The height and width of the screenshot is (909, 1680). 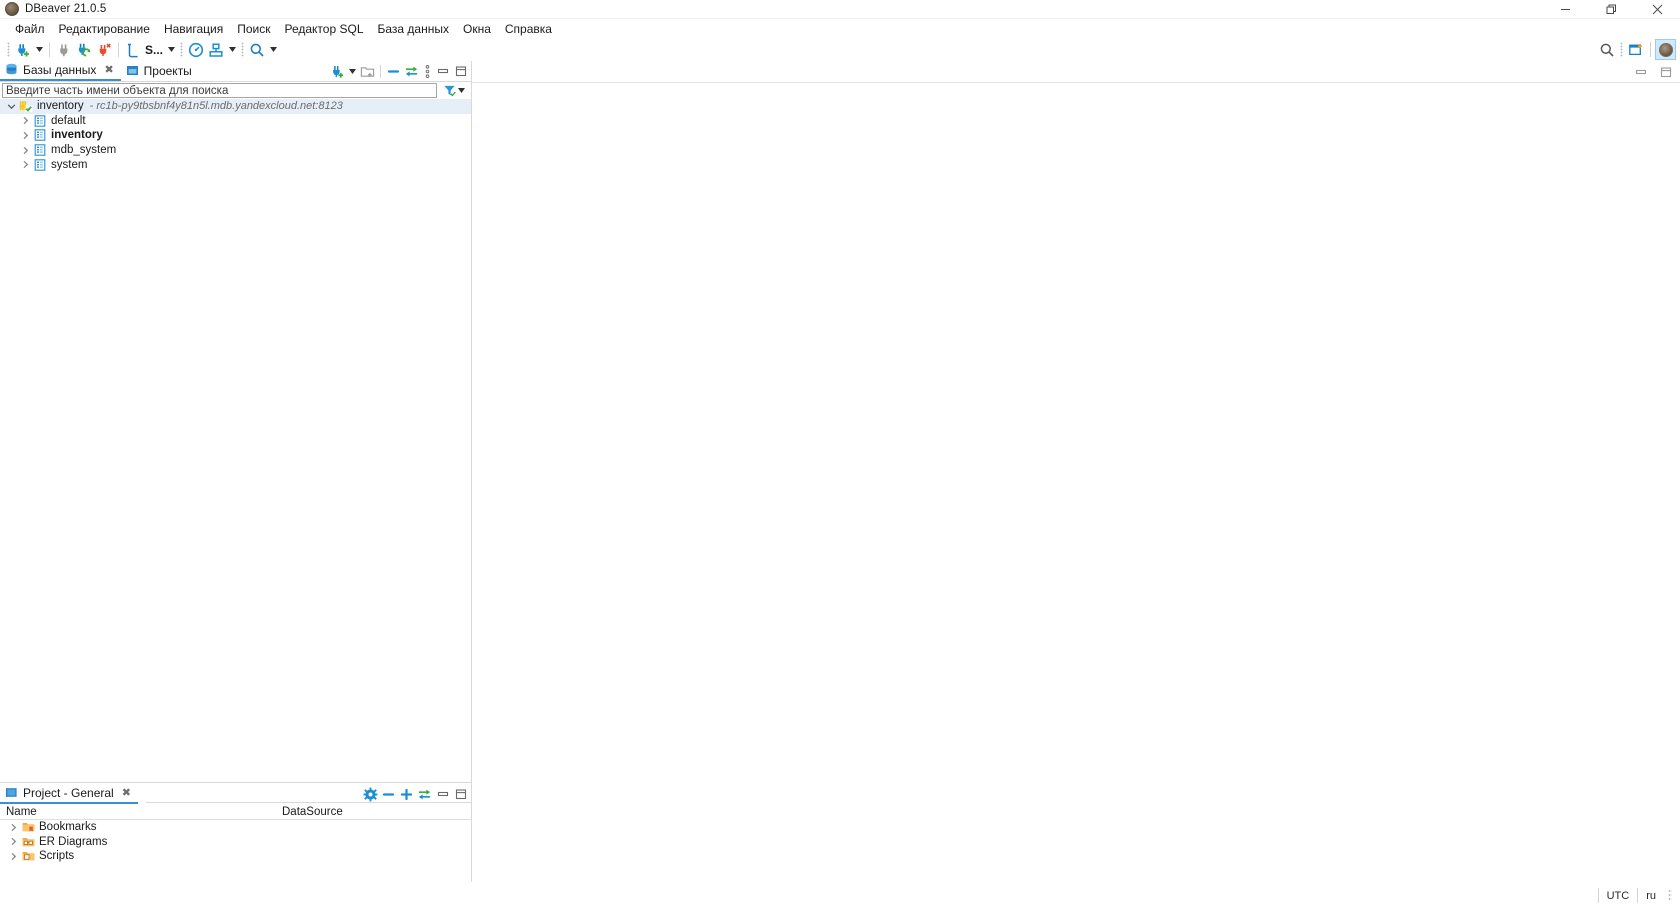 I want to click on refresh-connection-button, so click(x=84, y=50).